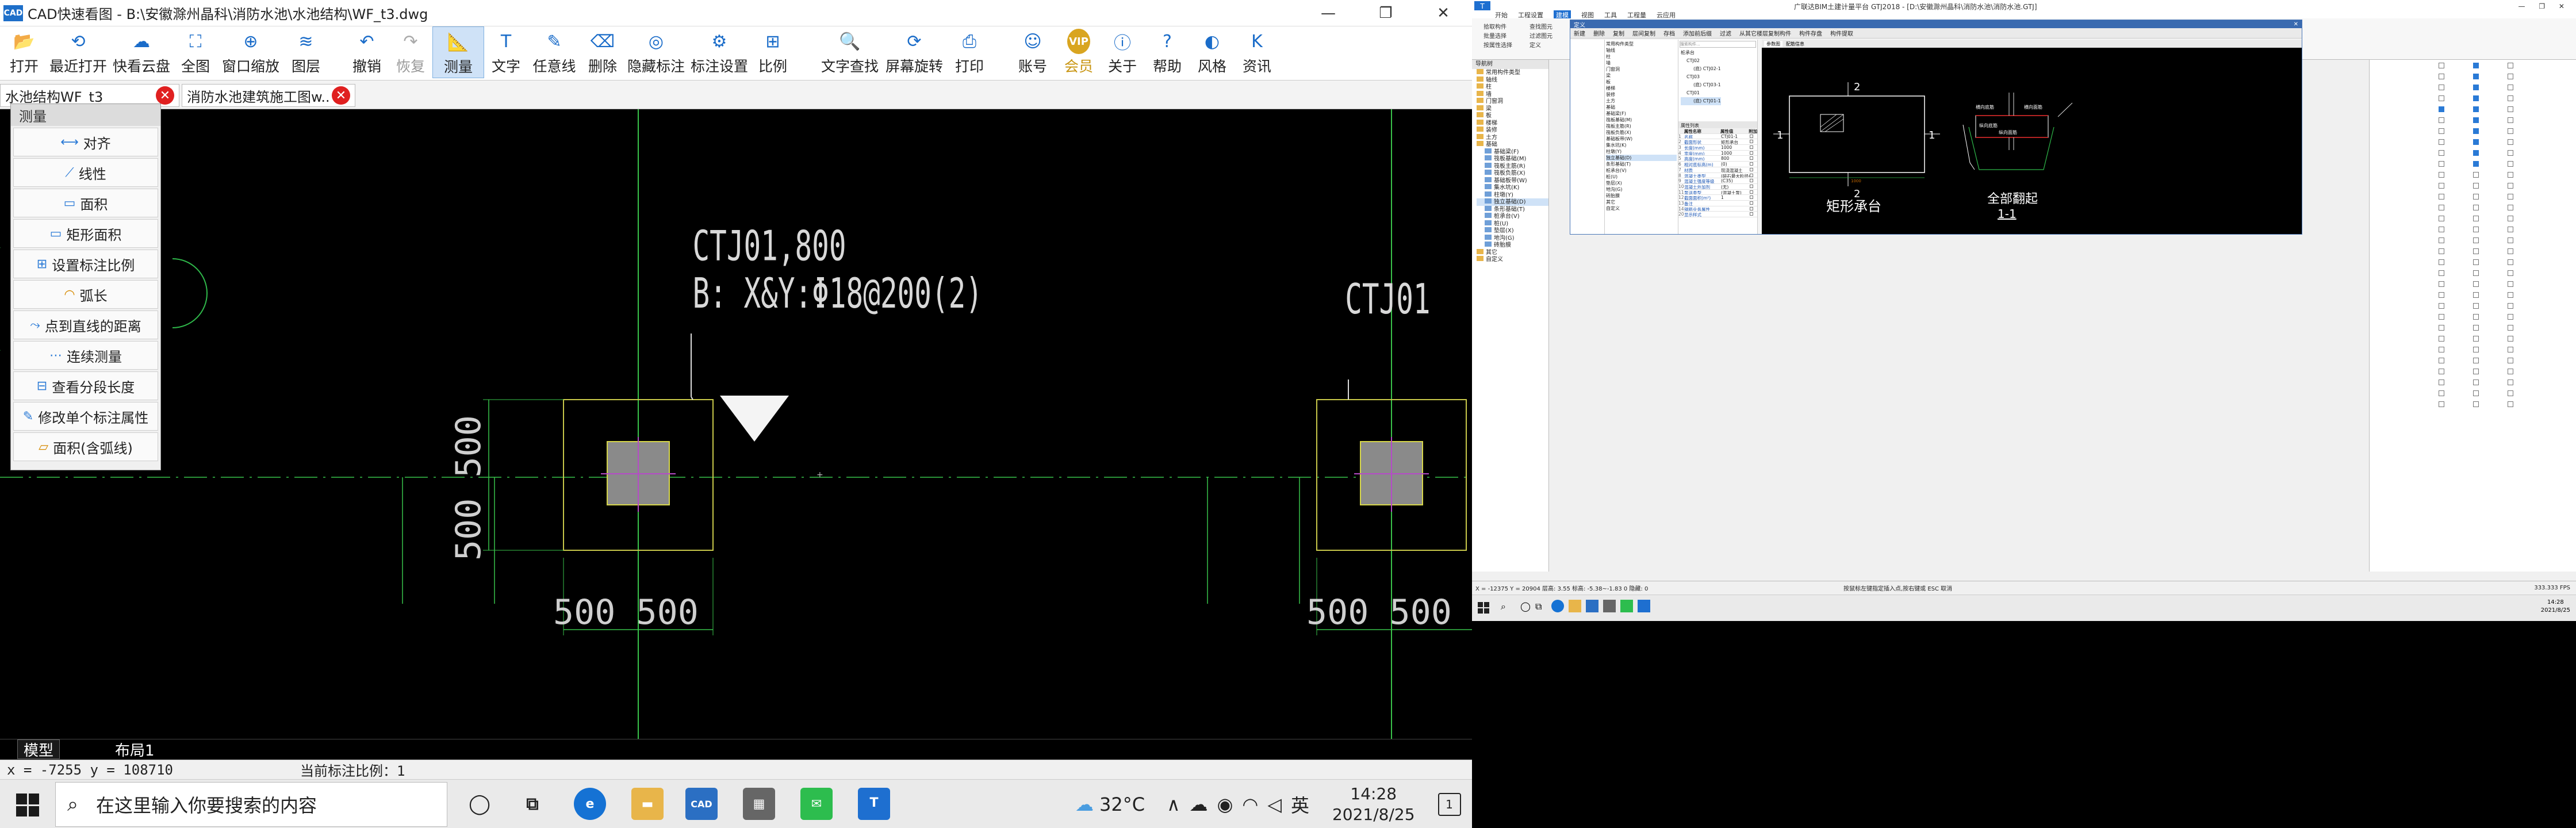 Image resolution: width=2576 pixels, height=828 pixels. I want to click on measure-item-5: ◠ 弧长, so click(85, 294).